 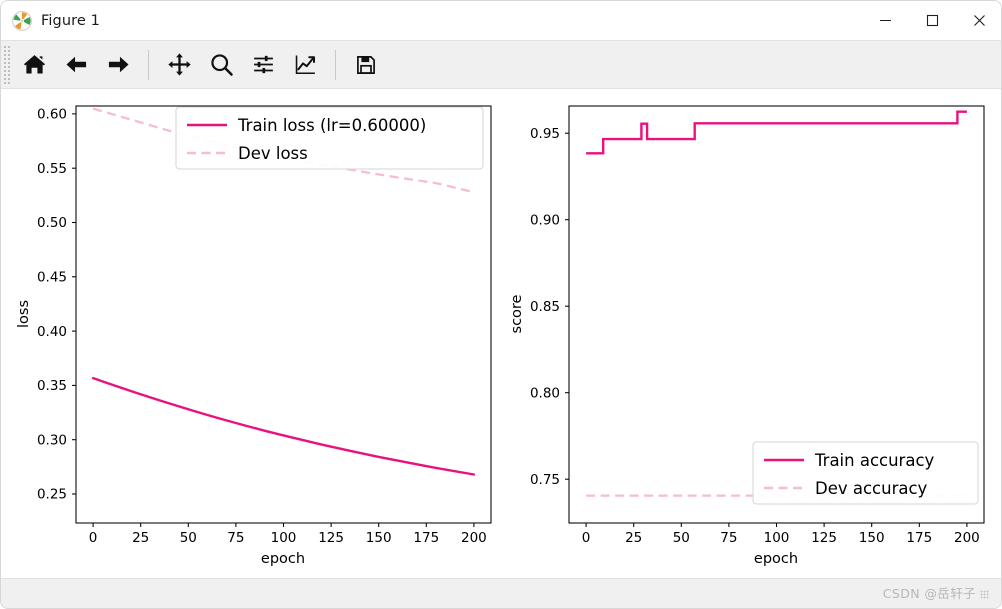 I want to click on zoom-magnifier-icon, so click(x=221, y=65).